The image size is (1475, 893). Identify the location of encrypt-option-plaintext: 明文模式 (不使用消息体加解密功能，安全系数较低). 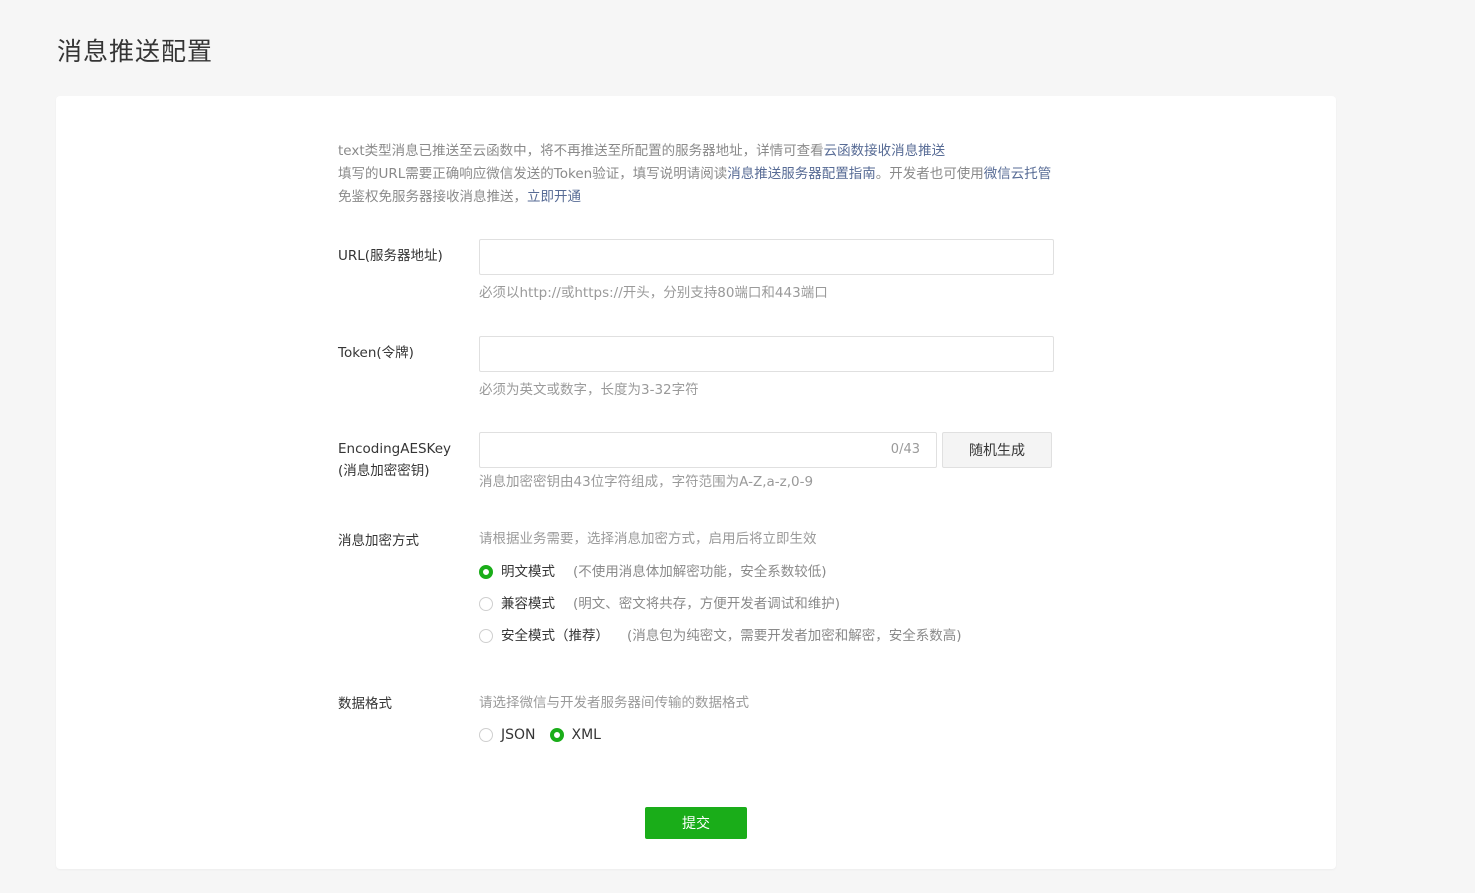
(653, 572).